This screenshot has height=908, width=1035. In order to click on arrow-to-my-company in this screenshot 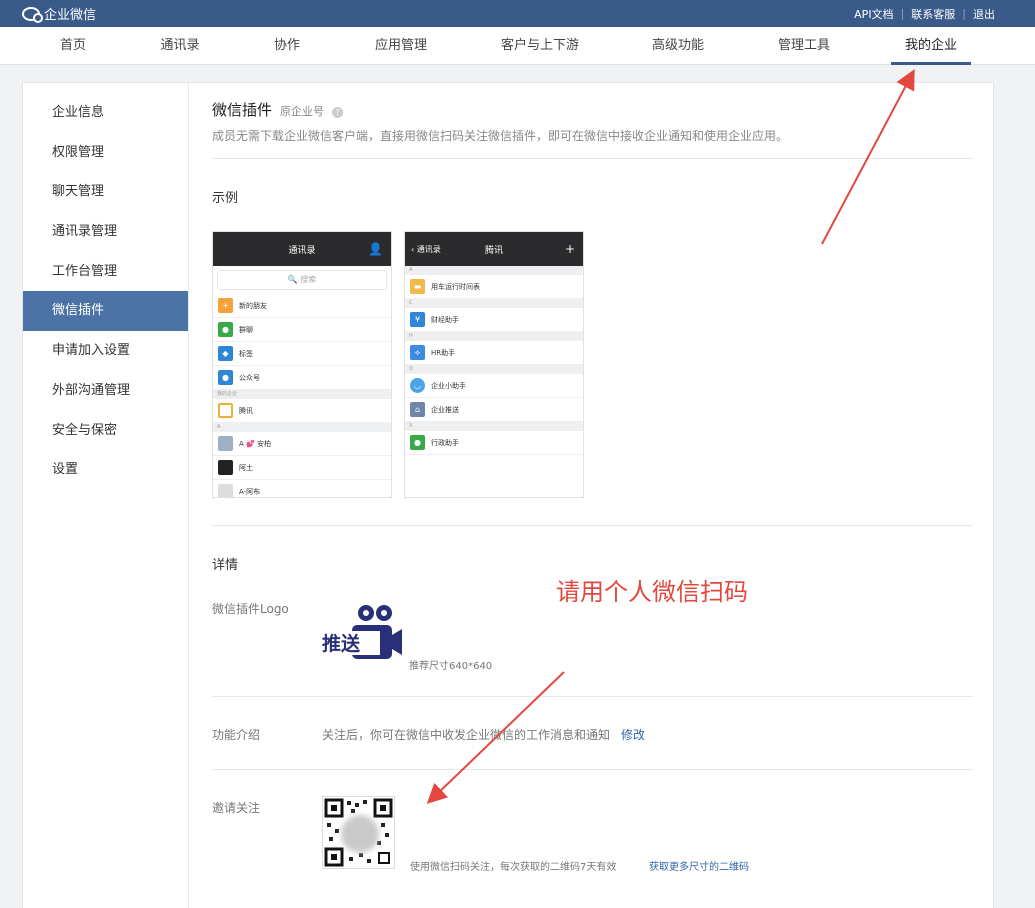, I will do `click(868, 157)`.